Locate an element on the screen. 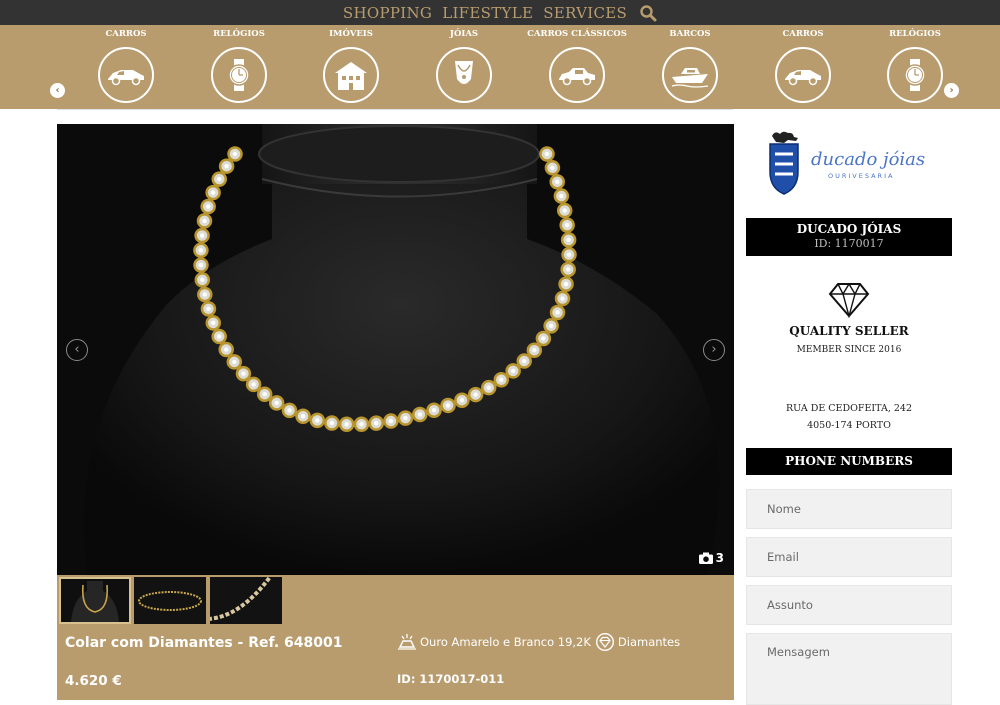  product-price: 4.620 € is located at coordinates (93, 681).